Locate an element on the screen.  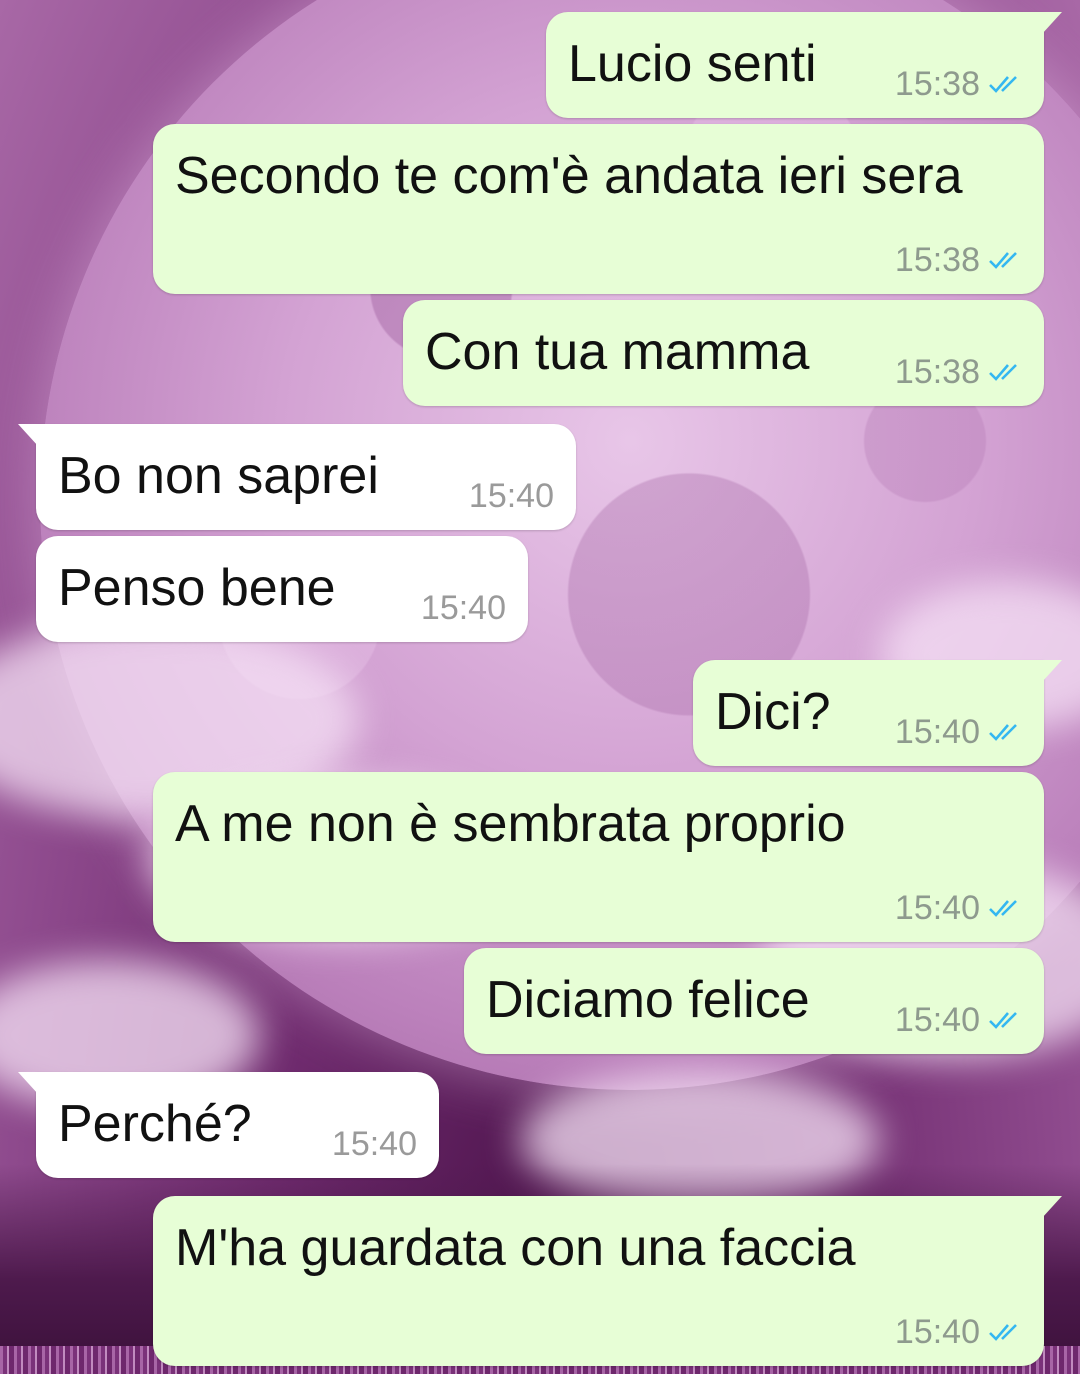
message-bubble-outgoing: Con tua mamma 15:38 is located at coordinates (723, 353).